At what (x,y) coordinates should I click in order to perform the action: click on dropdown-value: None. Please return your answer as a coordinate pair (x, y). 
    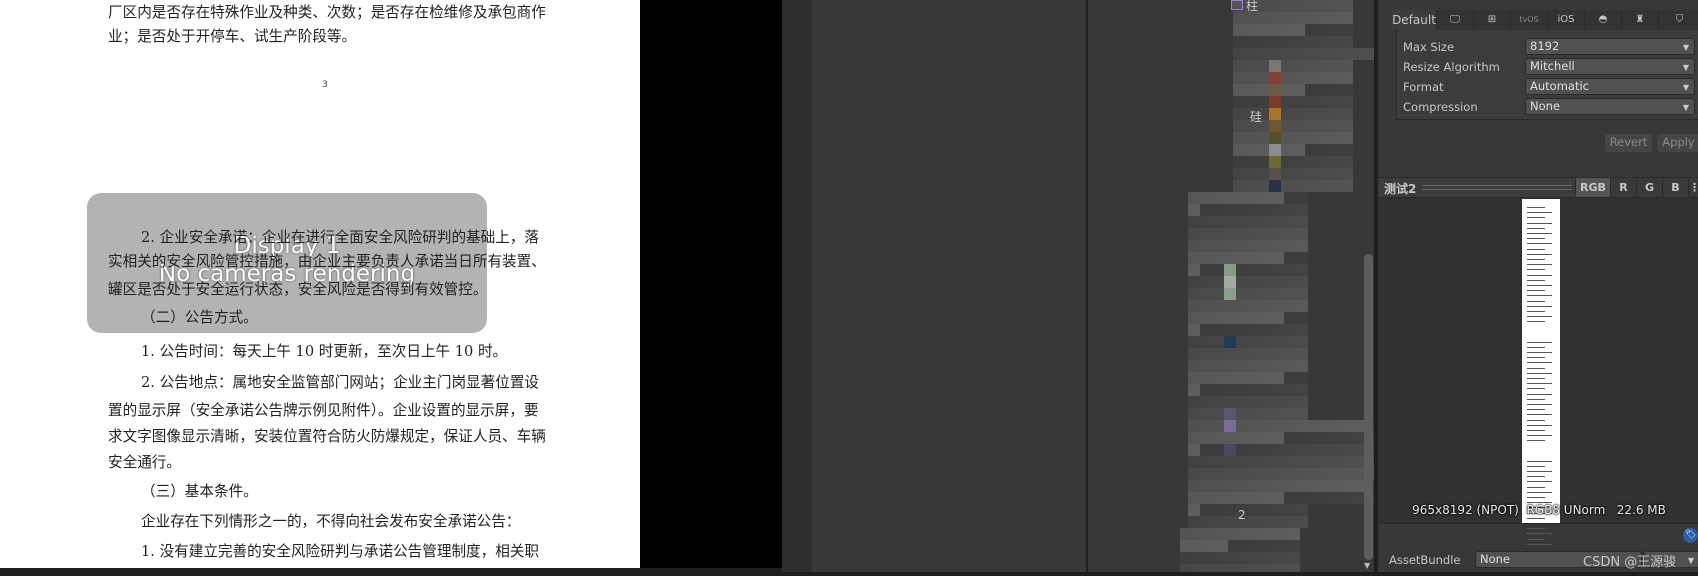
    Looking at the image, I should click on (1495, 559).